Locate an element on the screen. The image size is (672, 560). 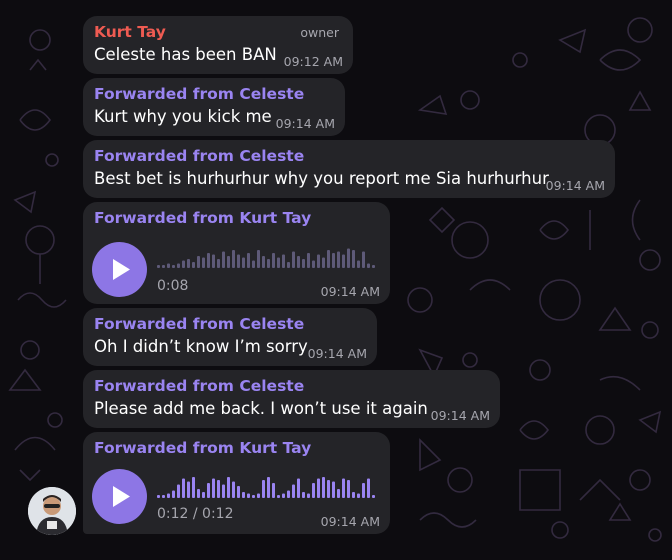
user-avatar is located at coordinates (52, 511).